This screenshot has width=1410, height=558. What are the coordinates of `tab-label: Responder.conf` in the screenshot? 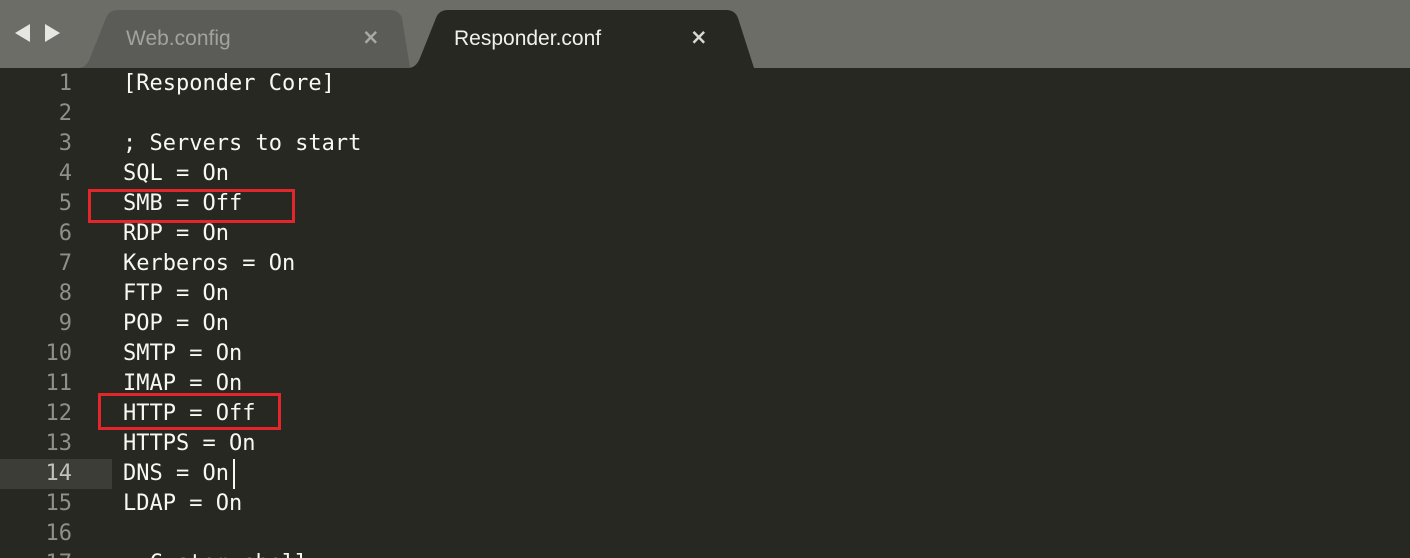 It's located at (528, 38).